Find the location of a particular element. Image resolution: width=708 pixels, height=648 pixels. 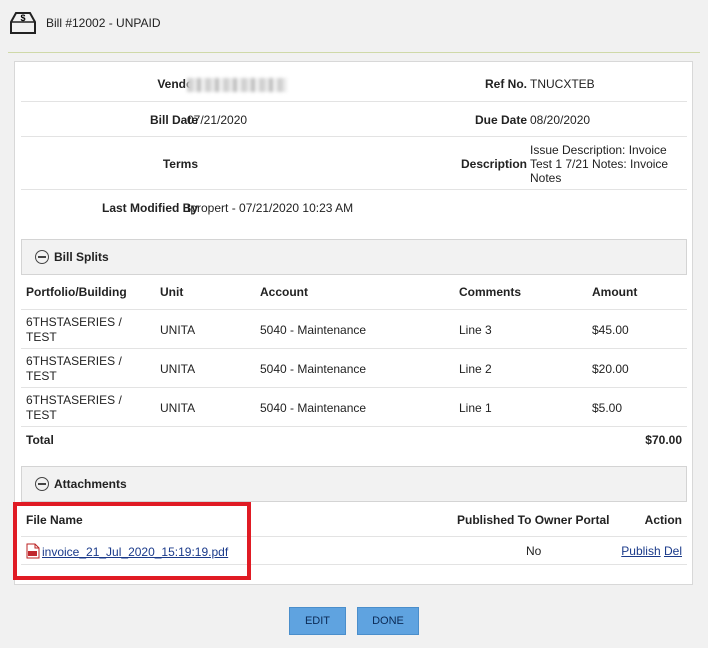

header-divider is located at coordinates (354, 52).